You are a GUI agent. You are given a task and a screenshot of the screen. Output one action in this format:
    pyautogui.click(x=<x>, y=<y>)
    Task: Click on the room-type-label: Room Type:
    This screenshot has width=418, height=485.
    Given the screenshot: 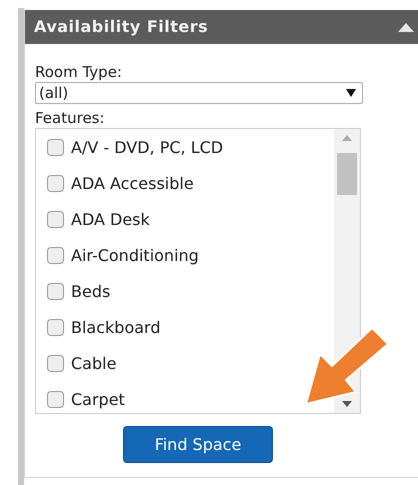 What is the action you would take?
    pyautogui.click(x=79, y=72)
    